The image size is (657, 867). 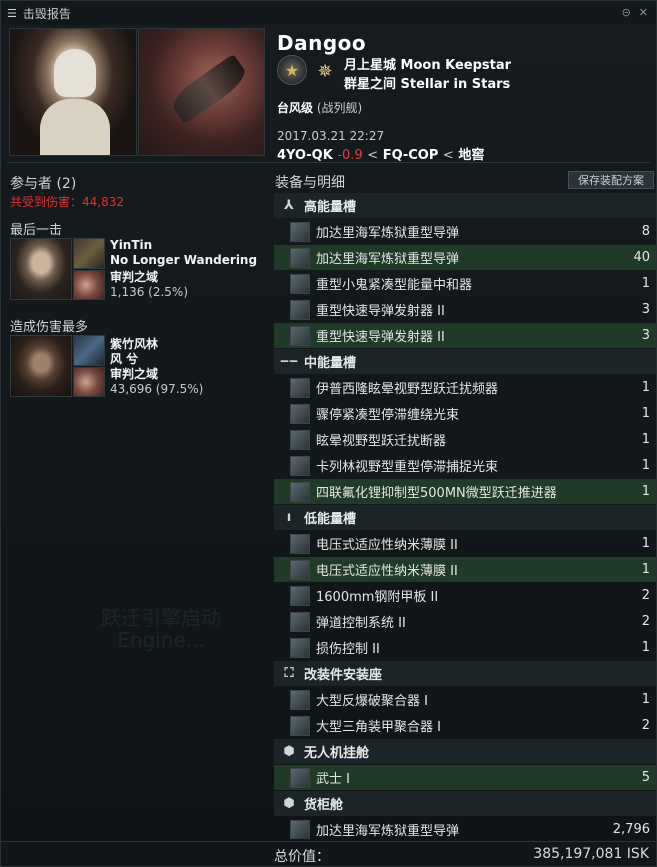 I want to click on item-name: 眩晕视野型跃迁扰断器, so click(x=381, y=441).